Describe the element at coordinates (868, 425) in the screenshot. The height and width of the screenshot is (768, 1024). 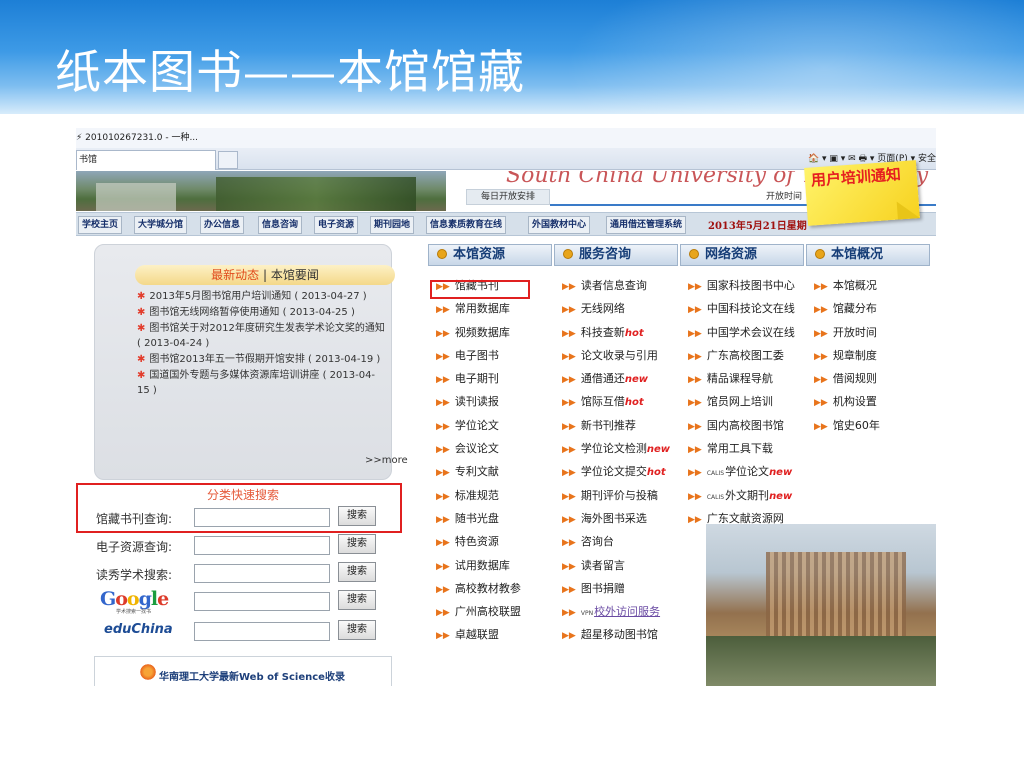
I see `overview-link: ▶▶ 馆史60年` at that location.